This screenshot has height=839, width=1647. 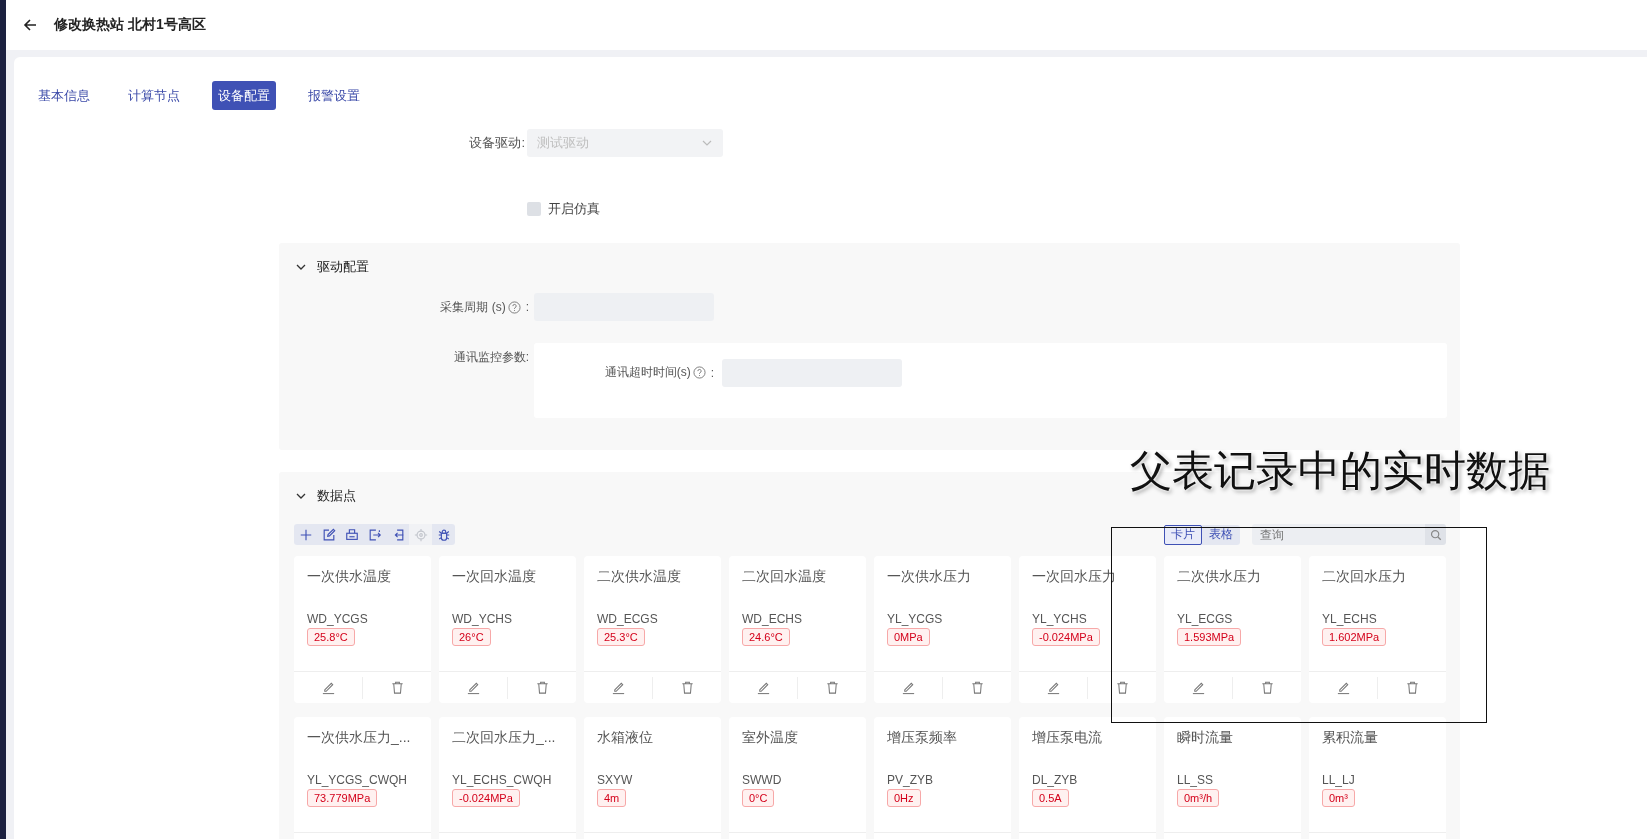 What do you see at coordinates (1354, 637) in the screenshot?
I see `value-tag: 1.602MPa` at bounding box center [1354, 637].